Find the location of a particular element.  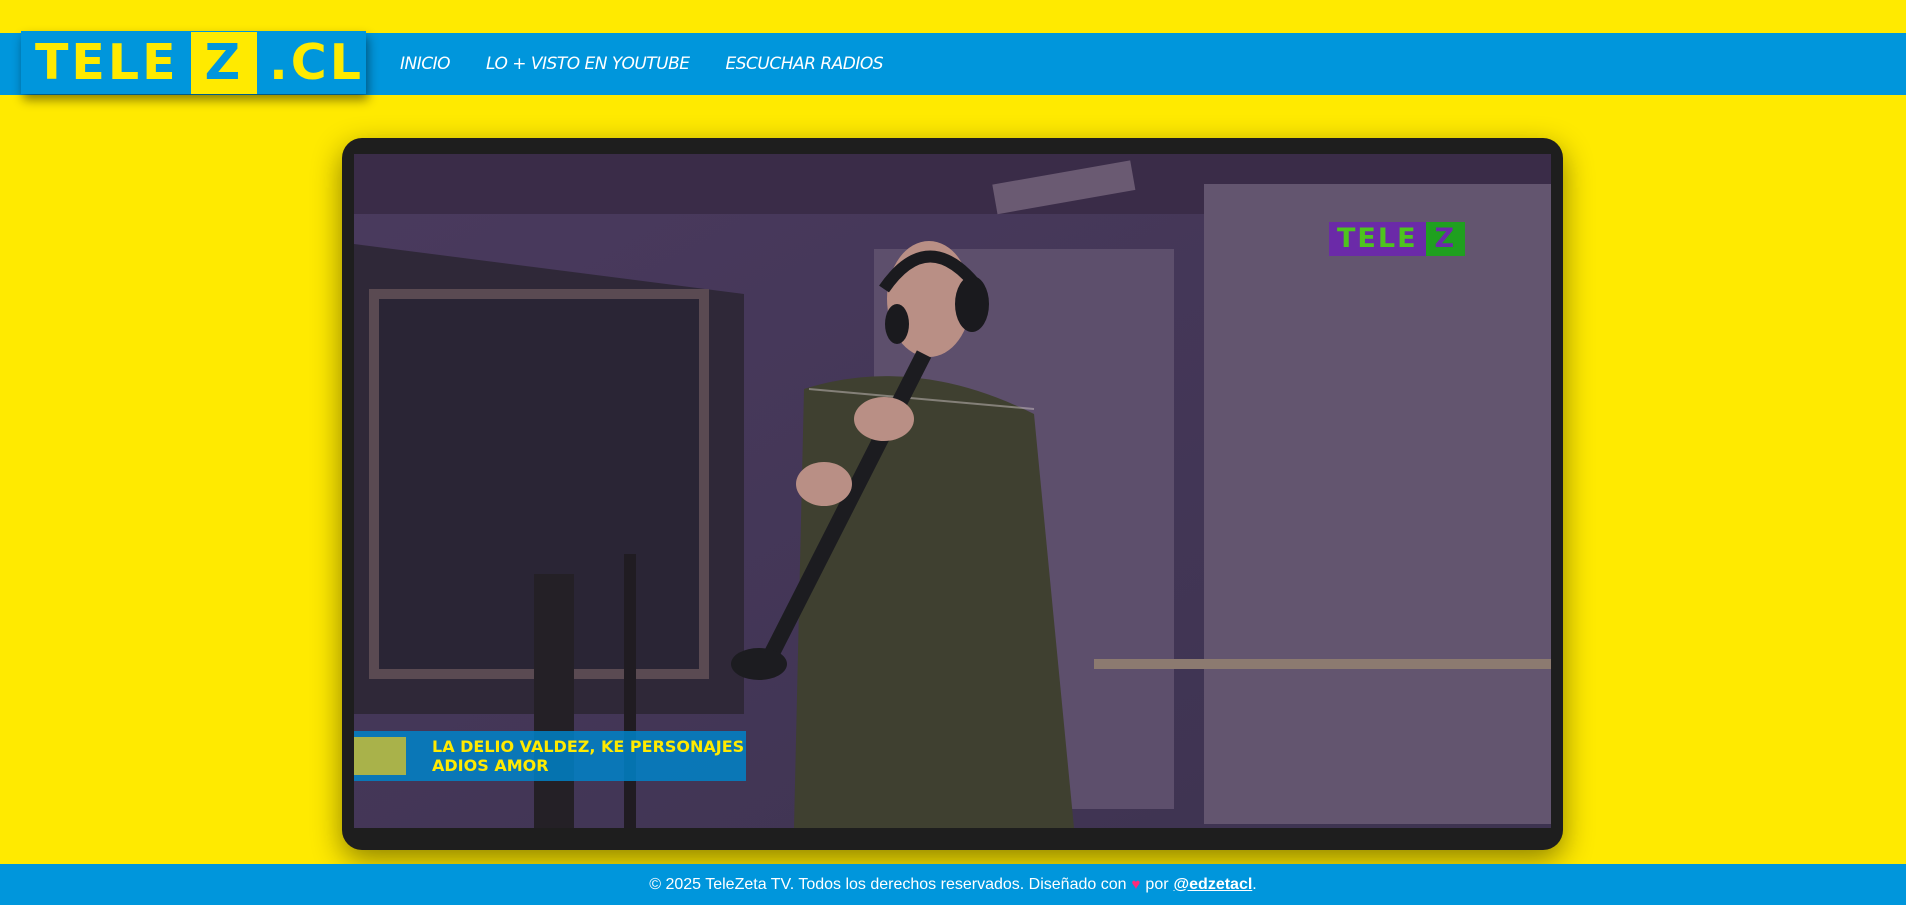

logo-text-tele: TELE is located at coordinates (107, 62).